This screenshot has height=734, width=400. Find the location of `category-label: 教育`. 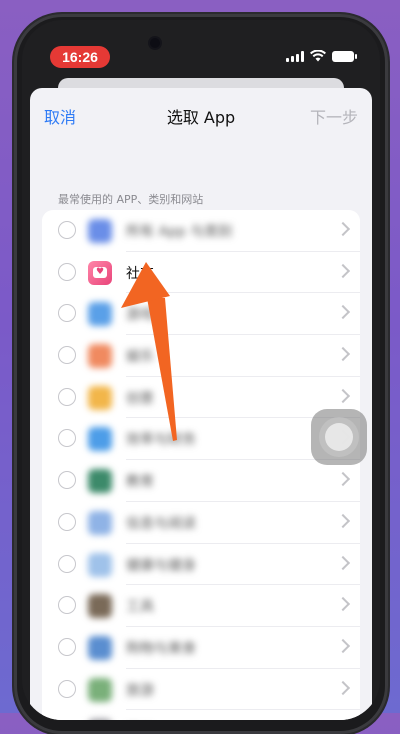

category-label: 教育 is located at coordinates (140, 482).